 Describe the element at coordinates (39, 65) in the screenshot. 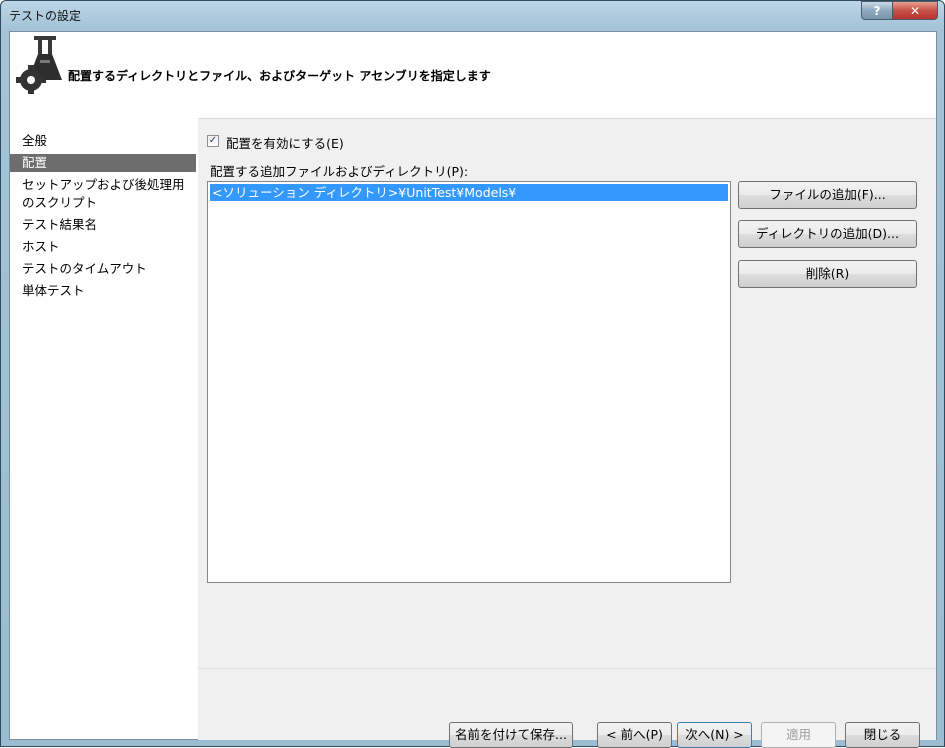

I see `flask-gear-icon` at that location.